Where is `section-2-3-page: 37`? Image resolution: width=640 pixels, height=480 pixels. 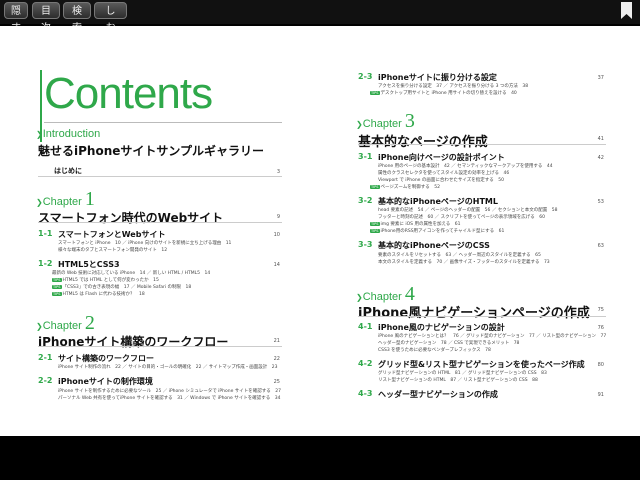 section-2-3-page: 37 is located at coordinates (600, 78).